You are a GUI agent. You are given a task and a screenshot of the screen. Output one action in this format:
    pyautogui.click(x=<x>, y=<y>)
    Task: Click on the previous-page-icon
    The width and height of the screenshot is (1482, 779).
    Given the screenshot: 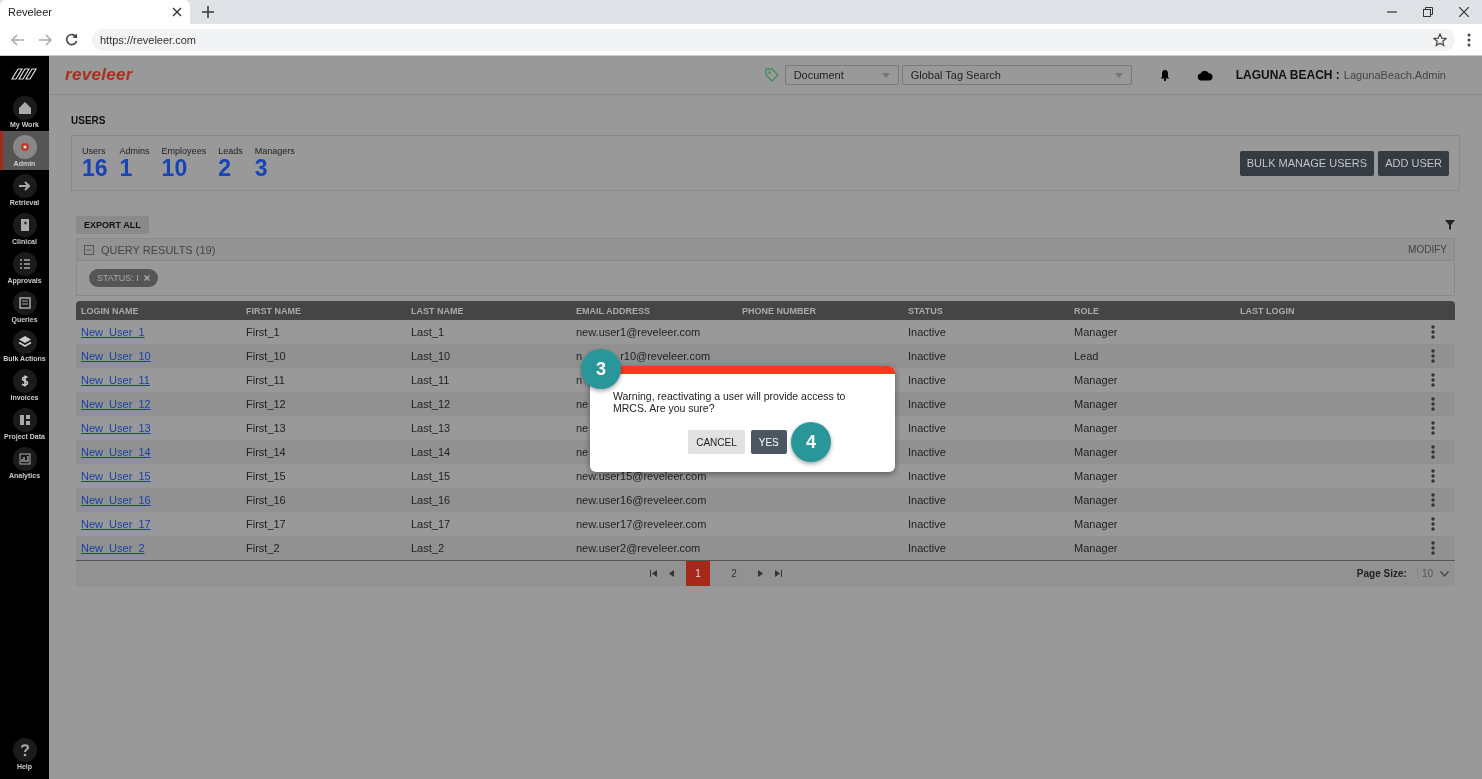 What is the action you would take?
    pyautogui.click(x=671, y=573)
    